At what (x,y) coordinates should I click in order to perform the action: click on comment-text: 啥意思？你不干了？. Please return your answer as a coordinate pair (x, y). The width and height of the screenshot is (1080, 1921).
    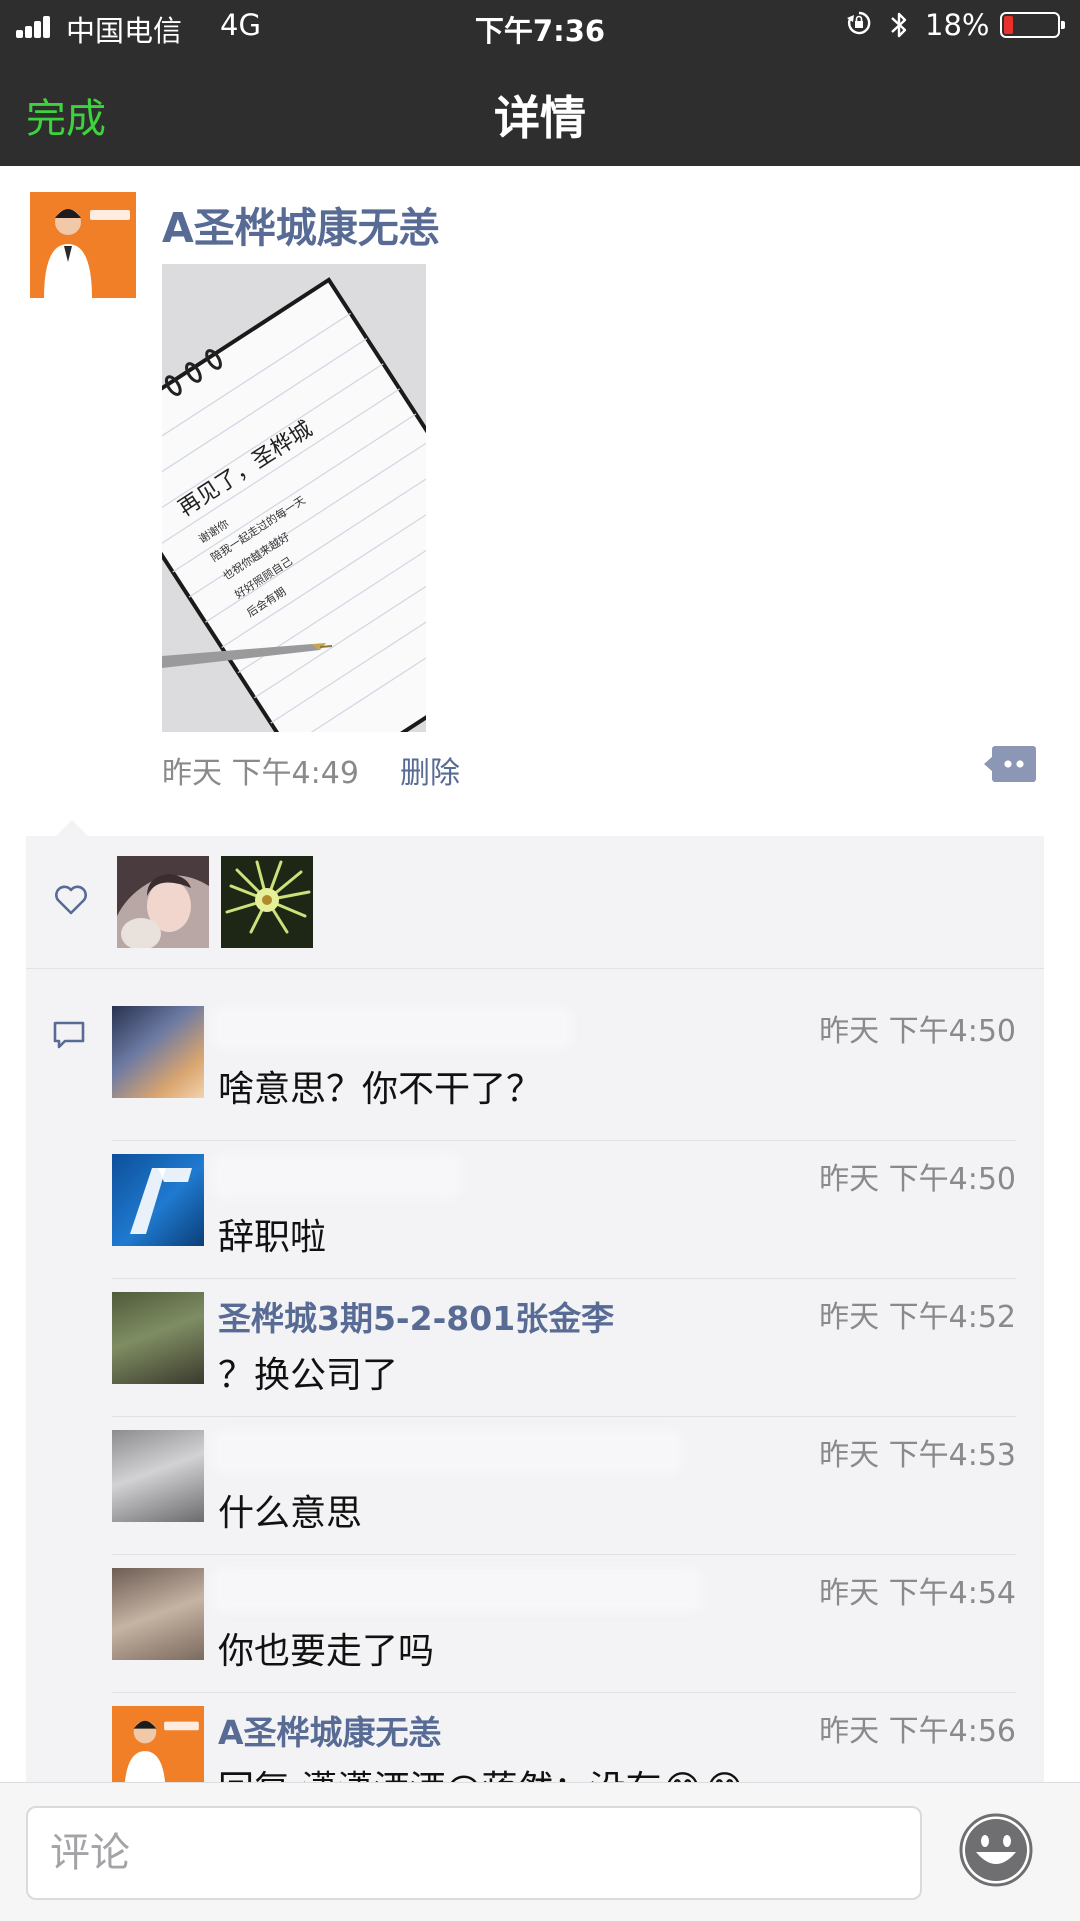
    Looking at the image, I should click on (380, 1089).